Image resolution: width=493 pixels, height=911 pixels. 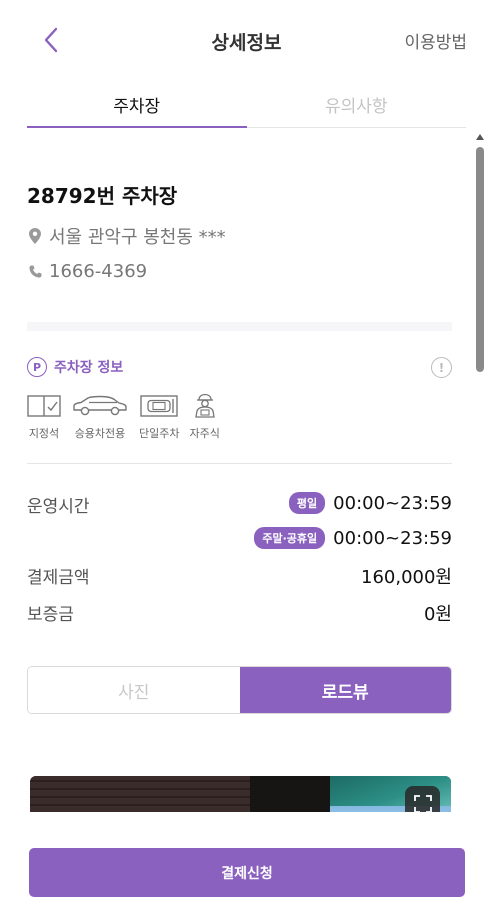 I want to click on feature-self-parking: 자주식, so click(x=204, y=417).